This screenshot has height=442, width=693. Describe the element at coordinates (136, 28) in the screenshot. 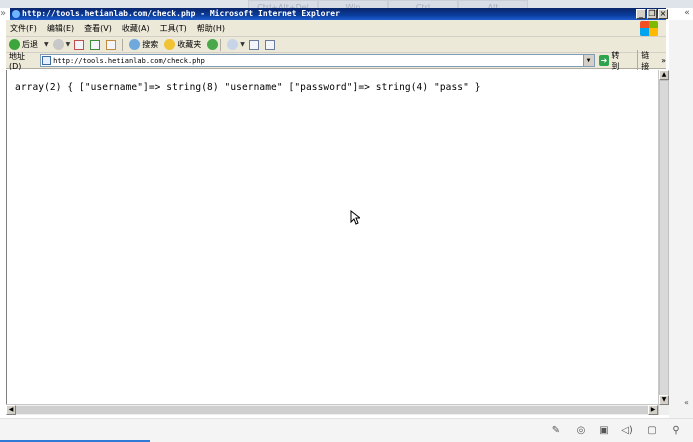

I see `menu-favorites: 收藏(A)` at that location.